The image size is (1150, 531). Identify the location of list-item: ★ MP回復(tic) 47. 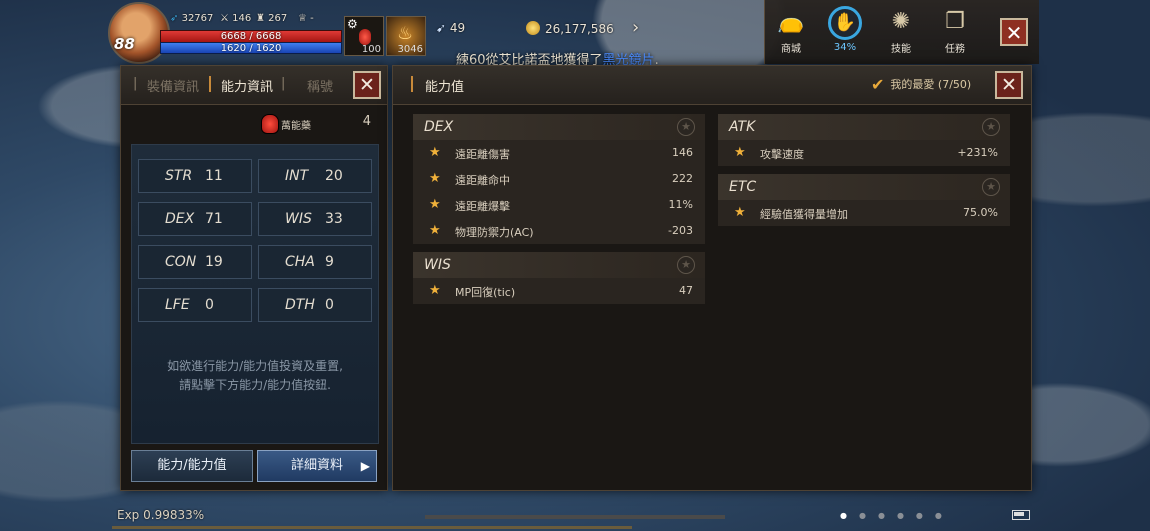
(561, 291).